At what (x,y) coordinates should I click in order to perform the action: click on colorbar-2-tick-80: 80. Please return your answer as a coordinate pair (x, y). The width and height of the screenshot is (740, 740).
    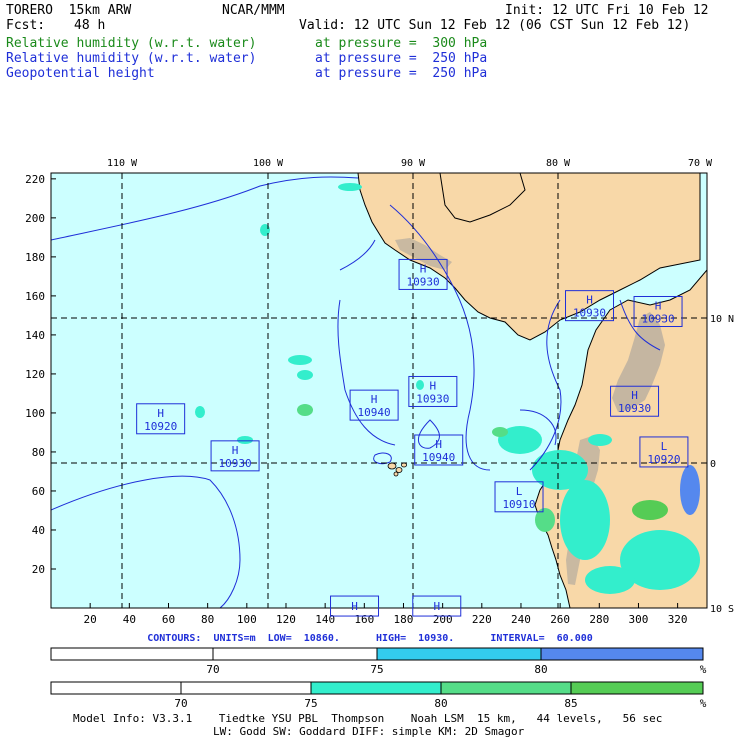
    Looking at the image, I should click on (440, 703).